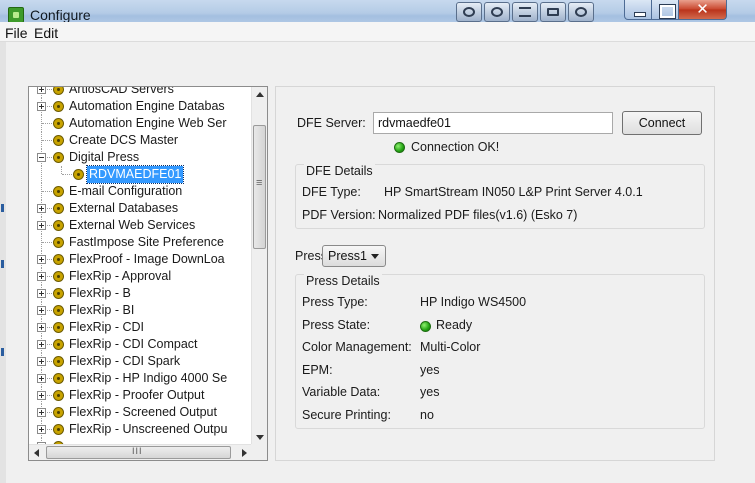 This screenshot has width=755, height=483. What do you see at coordinates (141, 140) in the screenshot?
I see `tree-item: Create DCS Master` at bounding box center [141, 140].